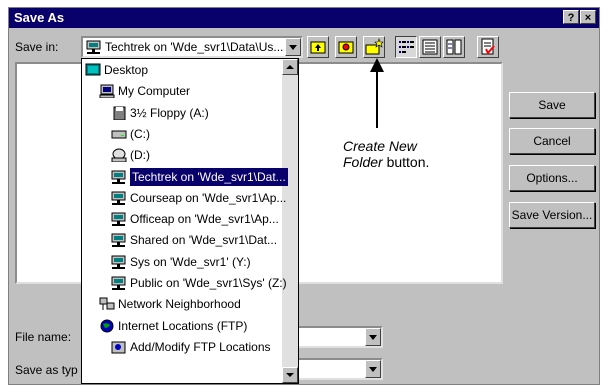 Image resolution: width=608 pixels, height=392 pixels. I want to click on details-view-button, so click(430, 47).